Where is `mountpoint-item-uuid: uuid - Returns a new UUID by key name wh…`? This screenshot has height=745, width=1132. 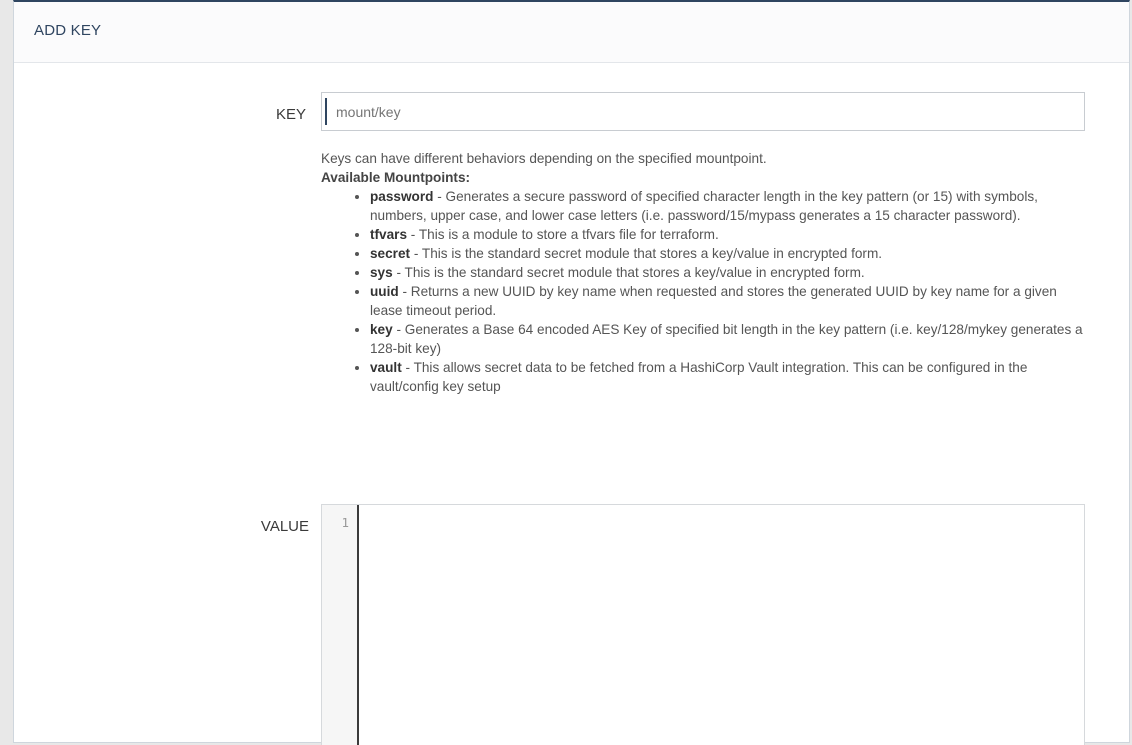
mountpoint-item-uuid: uuid - Returns a new UUID by key name wh… is located at coordinates (730, 301).